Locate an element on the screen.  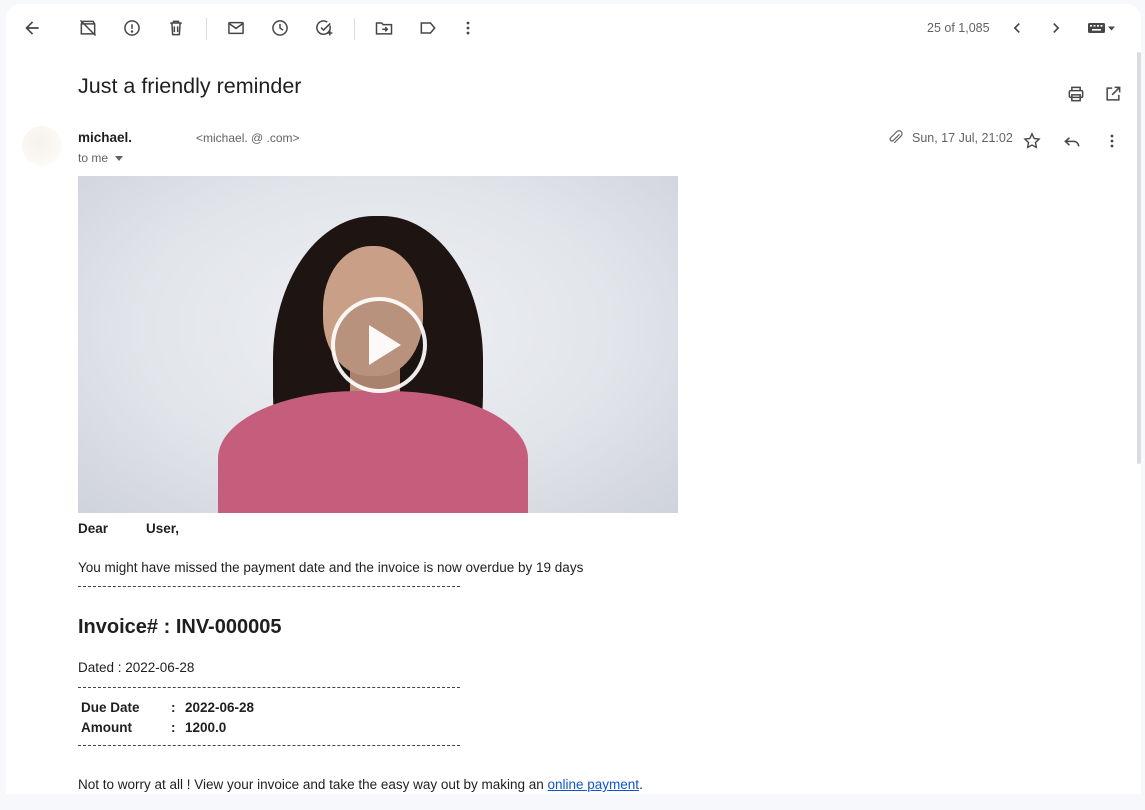
thumbnail-person-shirt is located at coordinates (373, 452).